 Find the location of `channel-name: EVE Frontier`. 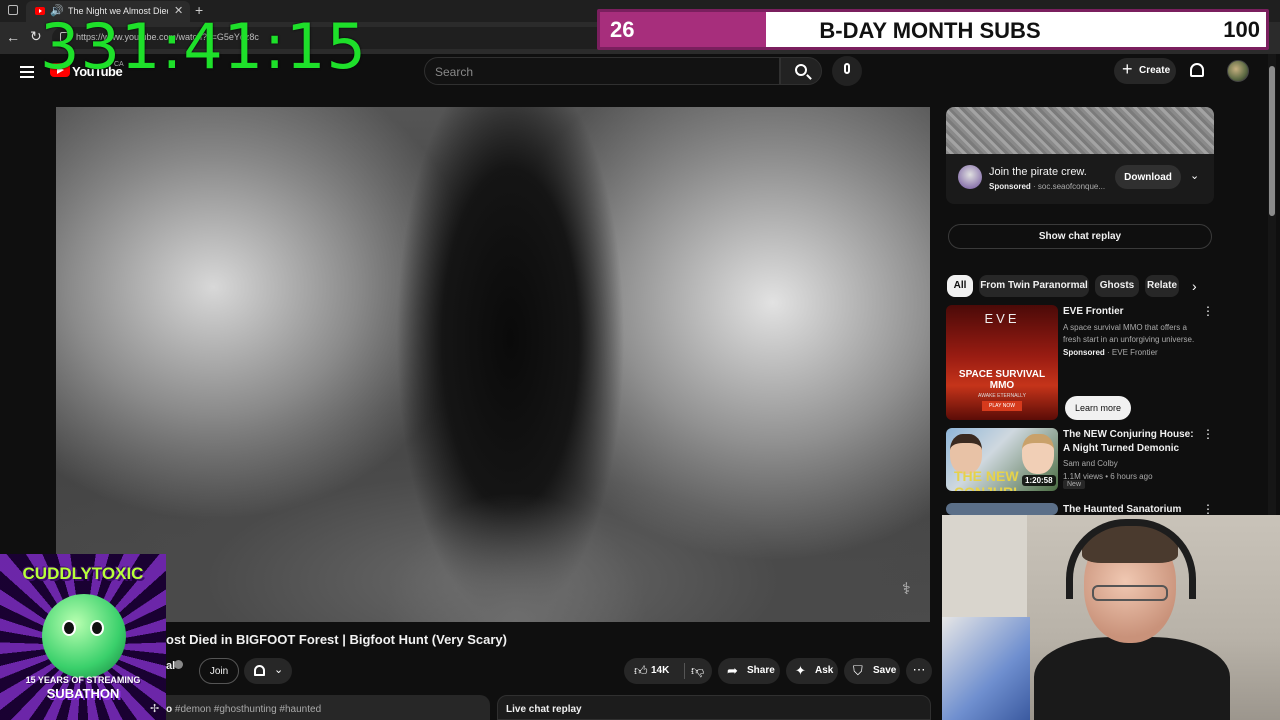

channel-name: EVE Frontier is located at coordinates (1135, 352).